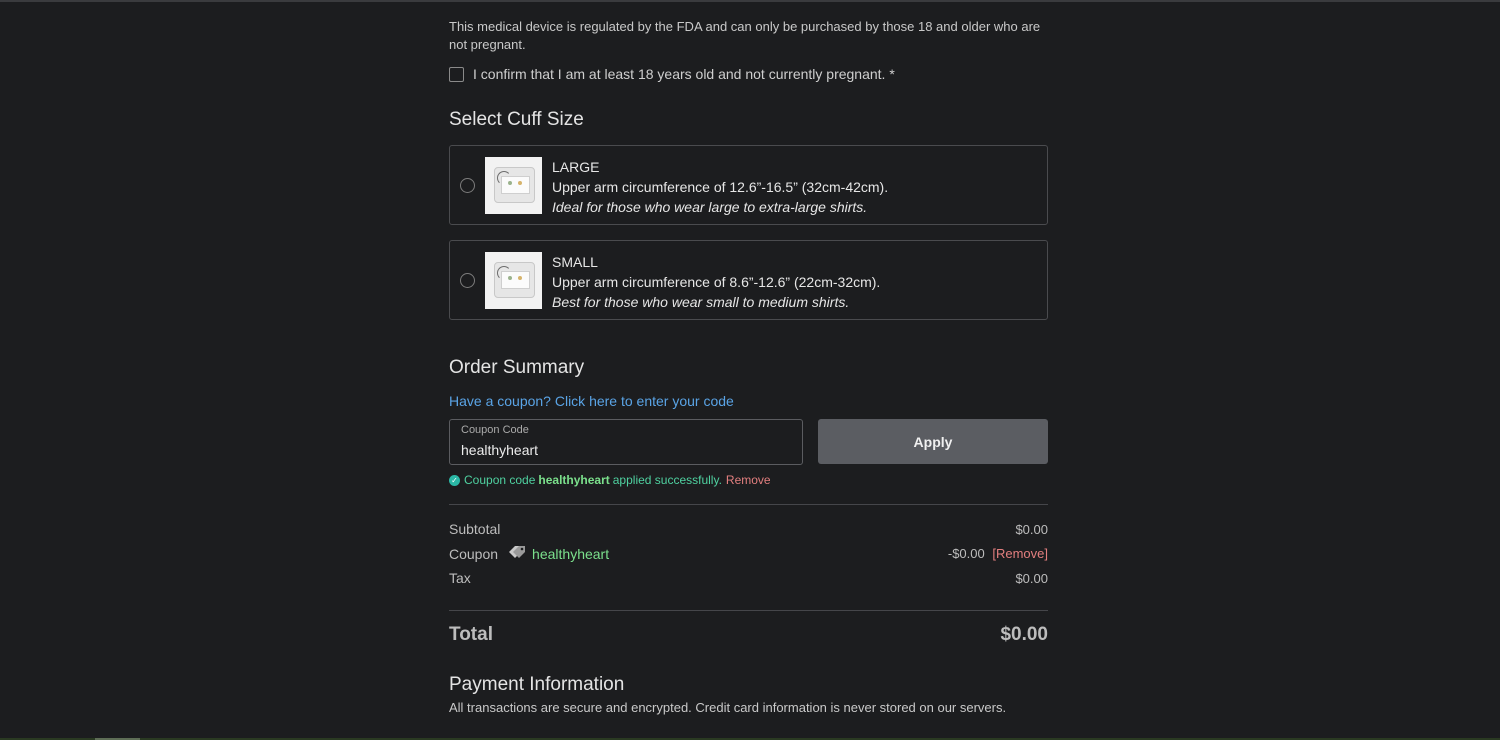 The width and height of the screenshot is (1500, 740). I want to click on tax-value: $0.00, so click(1031, 578).